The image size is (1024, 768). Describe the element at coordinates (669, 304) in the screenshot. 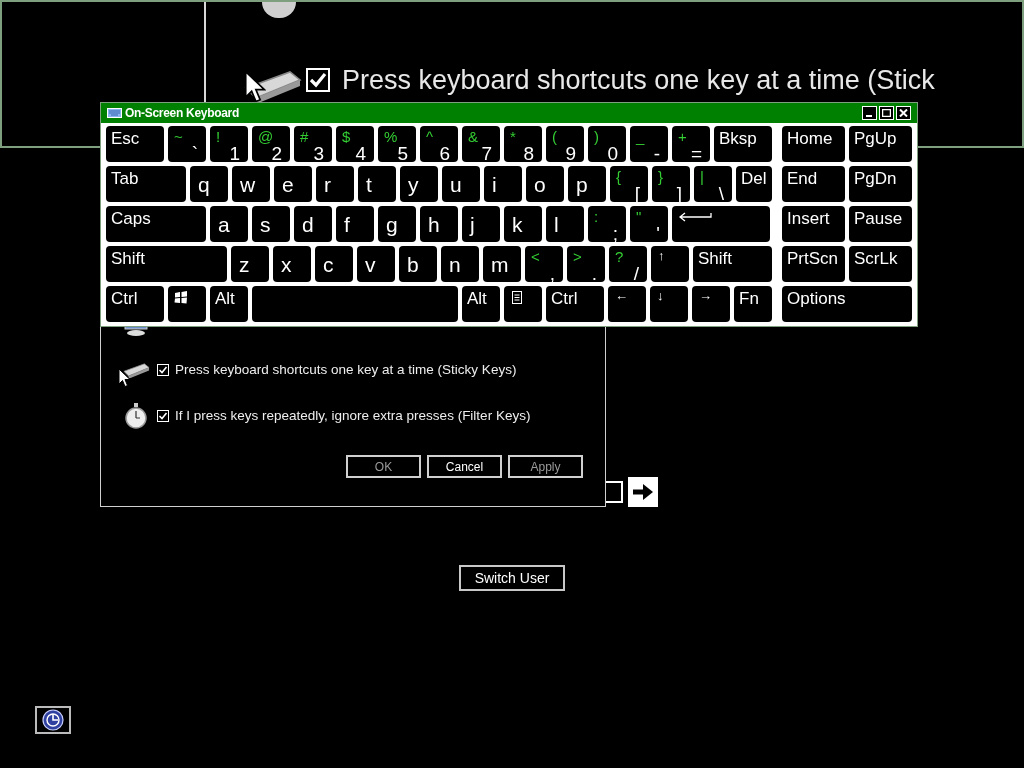

I see `keyboard-key: ↓` at that location.